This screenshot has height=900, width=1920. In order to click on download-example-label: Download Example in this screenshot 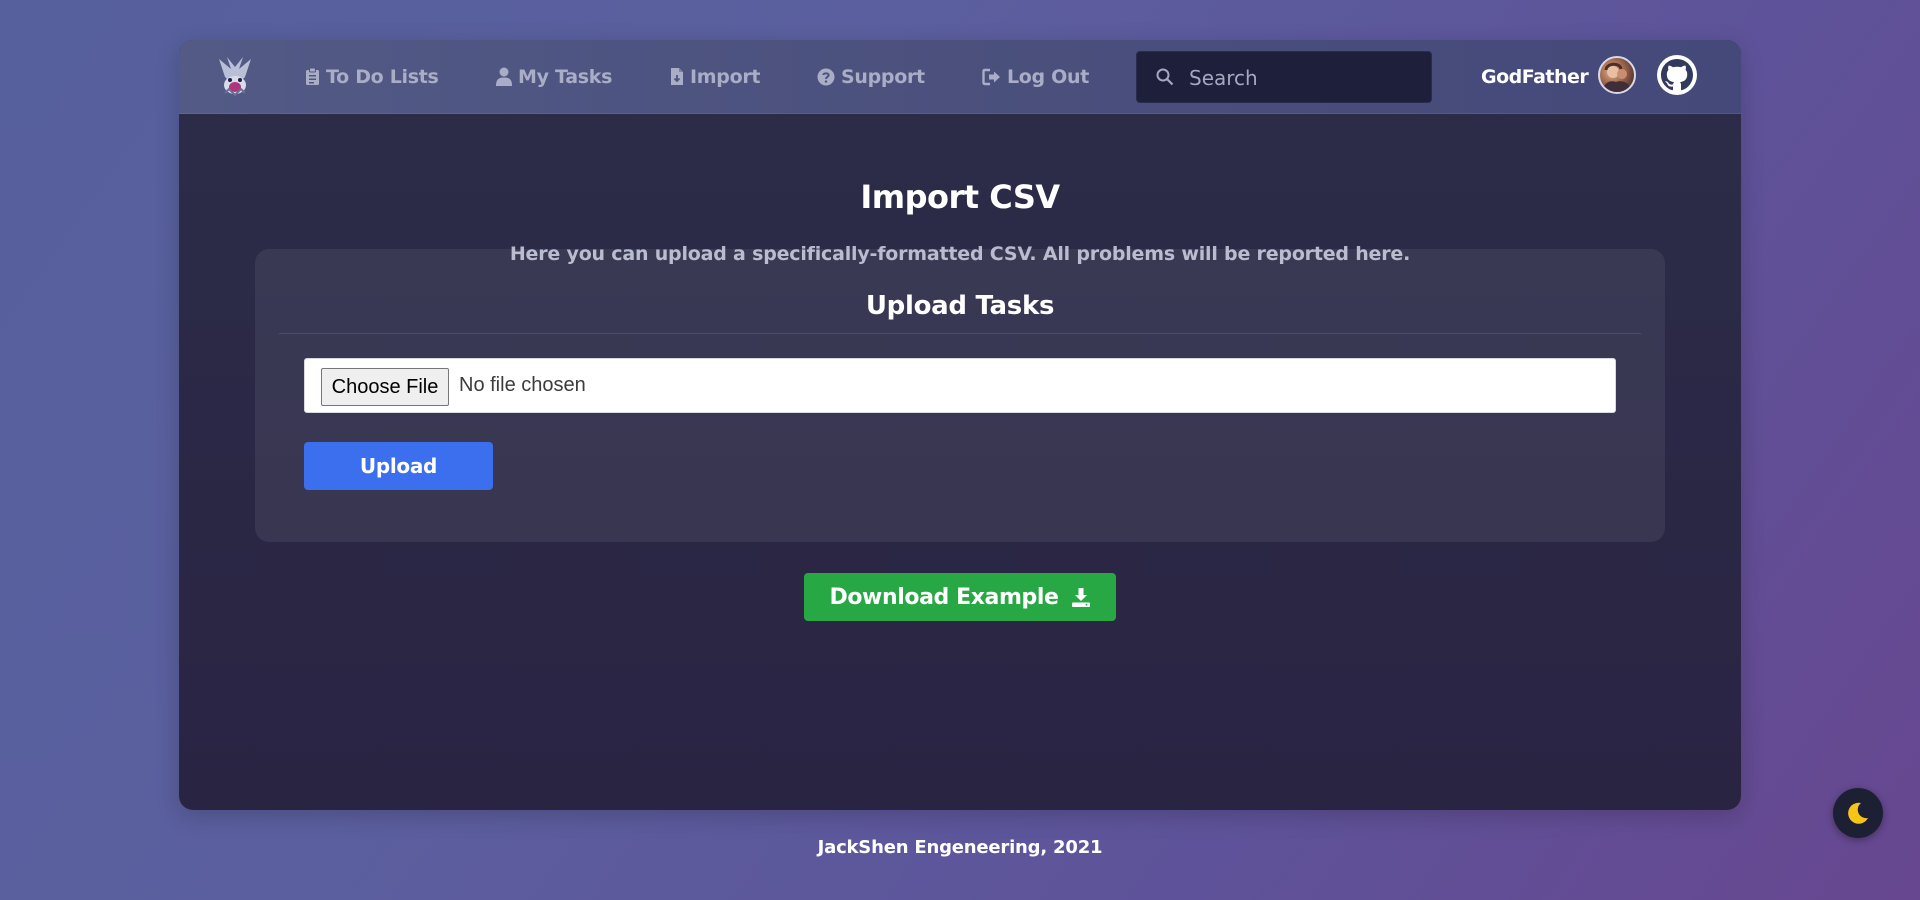, I will do `click(944, 597)`.